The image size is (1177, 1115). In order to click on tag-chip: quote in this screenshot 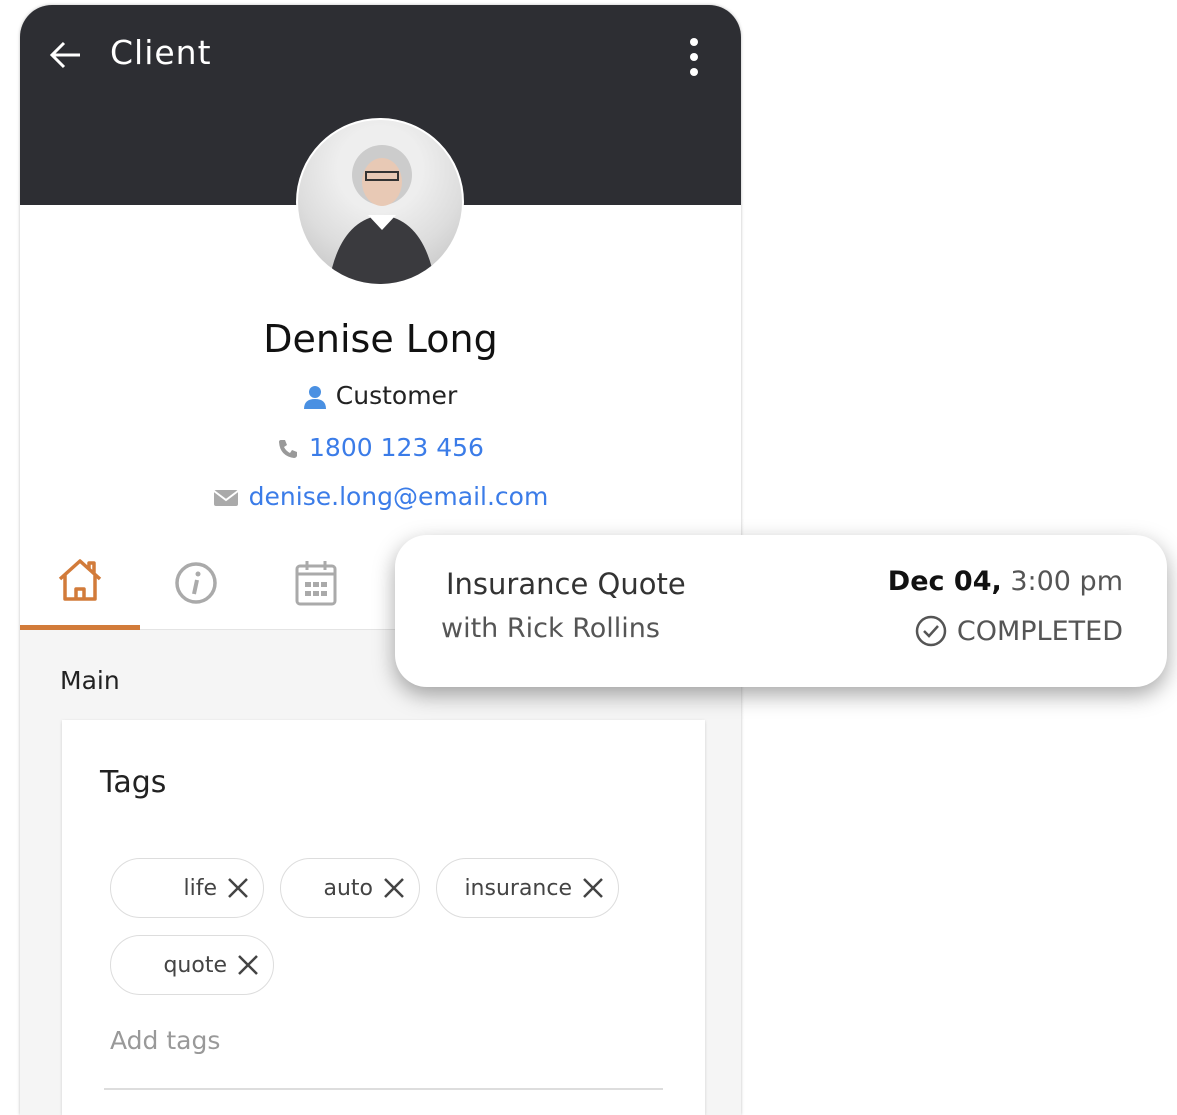, I will do `click(192, 965)`.